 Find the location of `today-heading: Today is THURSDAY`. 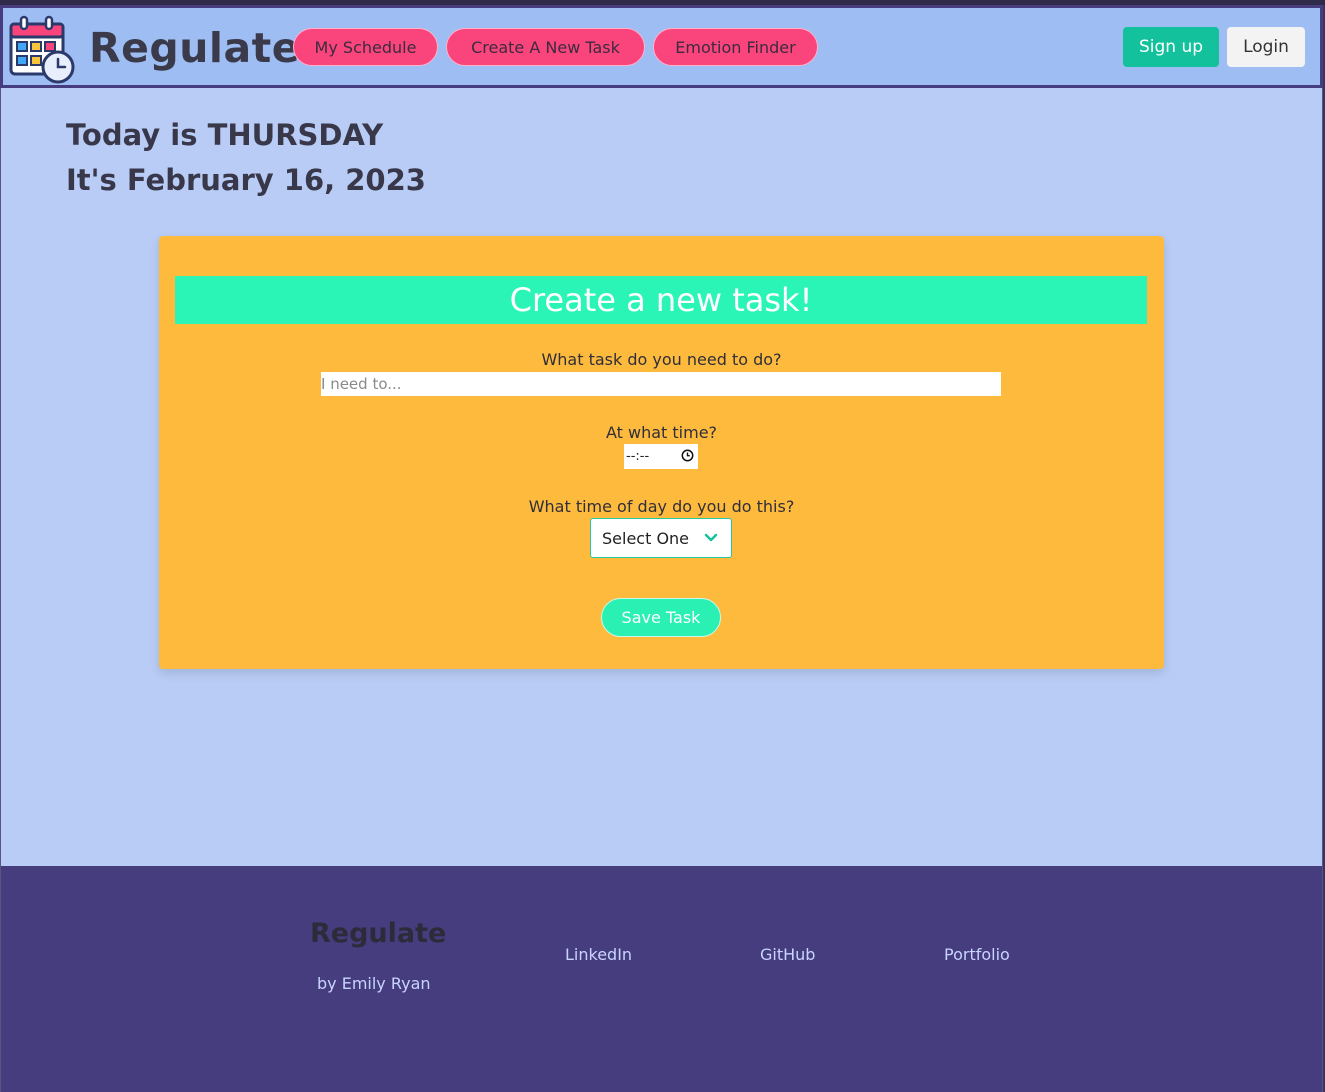

today-heading: Today is THURSDAY is located at coordinates (225, 135).